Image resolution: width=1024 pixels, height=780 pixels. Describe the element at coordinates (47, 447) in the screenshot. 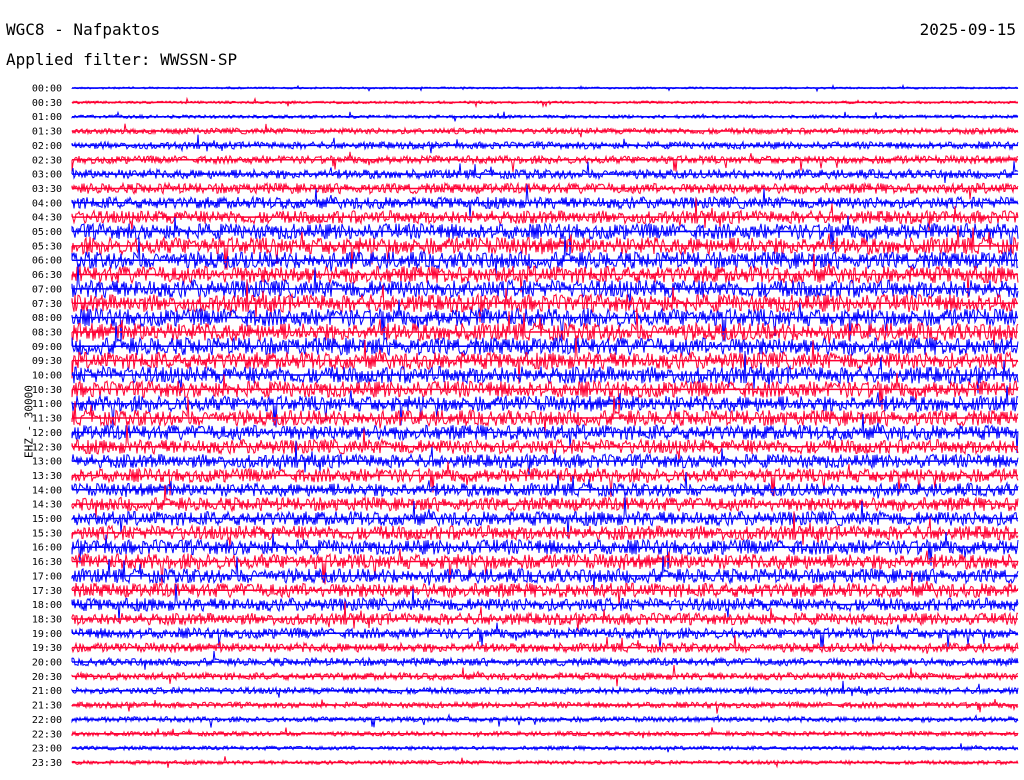

I see `time-label: 12:30` at that location.